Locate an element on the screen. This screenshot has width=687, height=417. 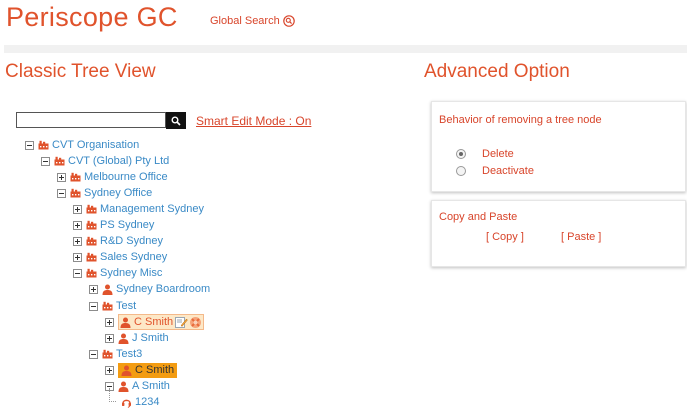
tree-node-label: Test is located at coordinates (126, 306).